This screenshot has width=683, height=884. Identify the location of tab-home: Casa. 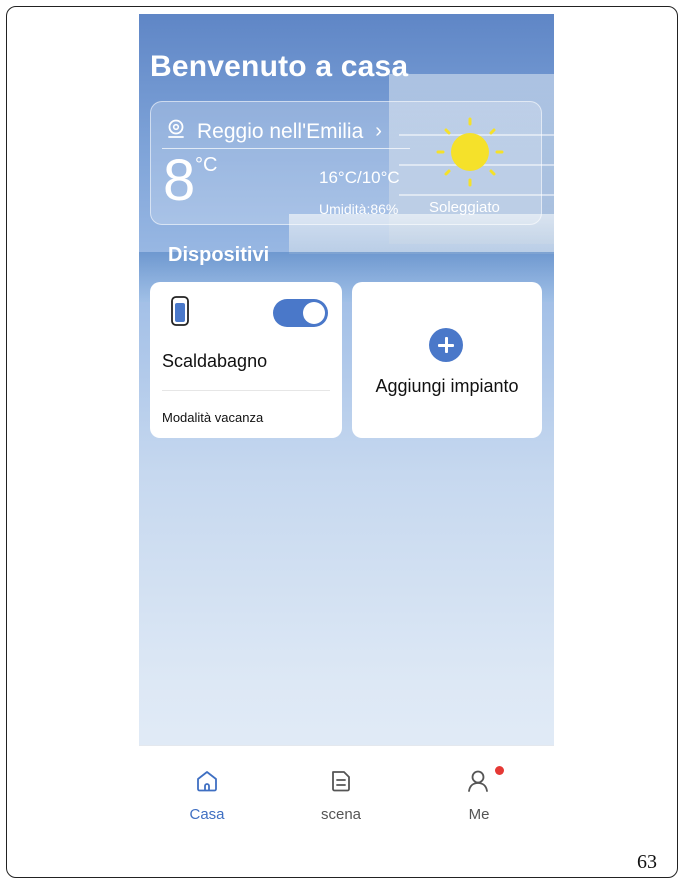
(207, 795).